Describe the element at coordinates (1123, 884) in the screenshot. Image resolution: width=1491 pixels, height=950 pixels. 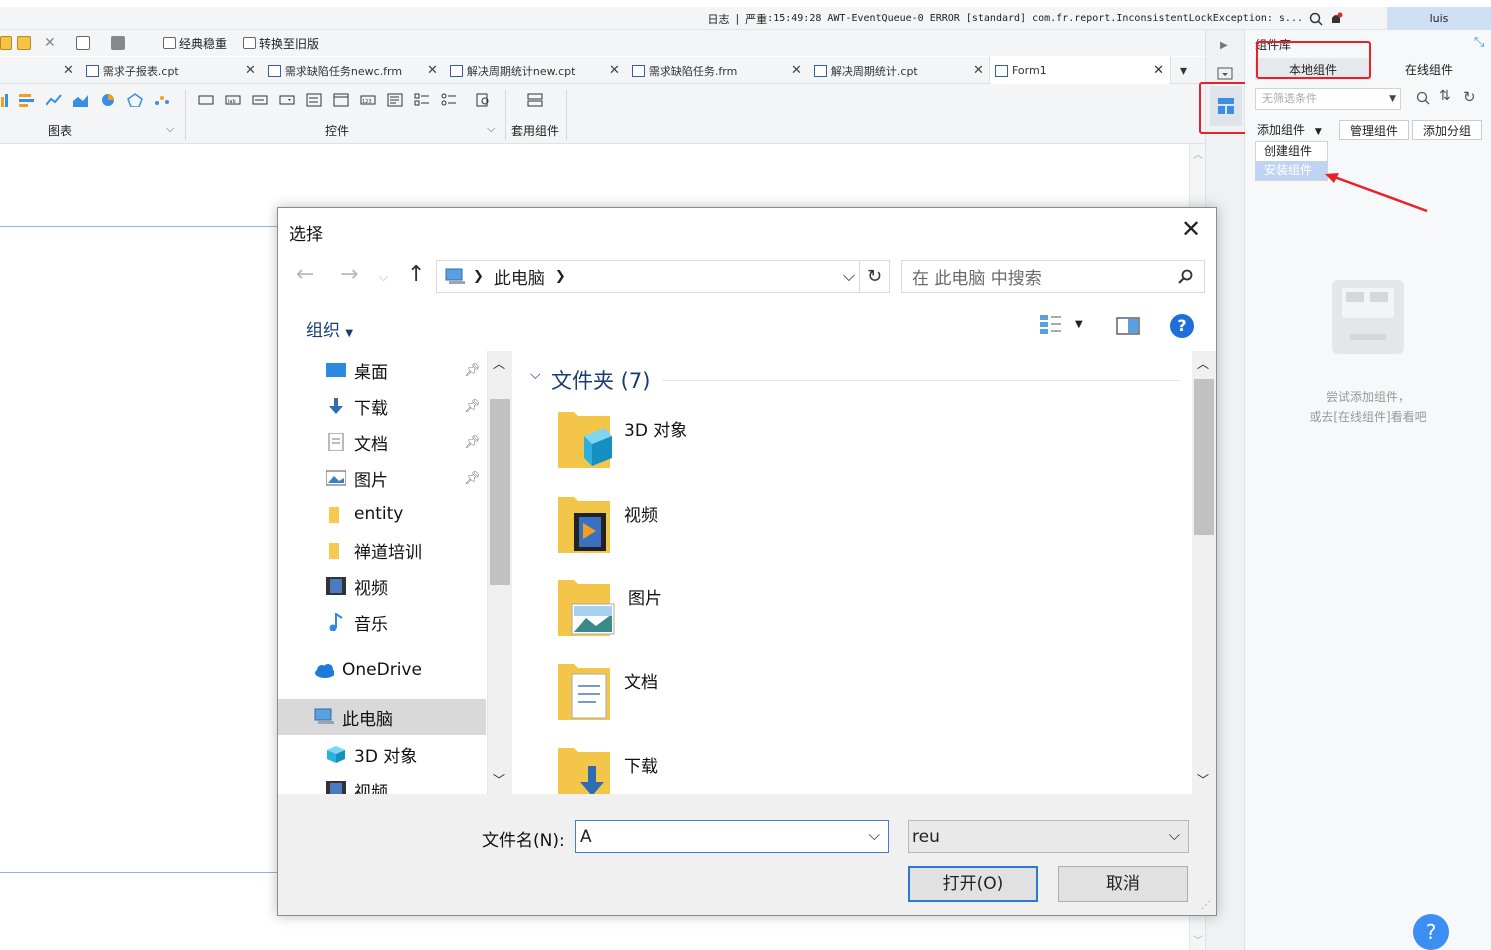
I see `cancel-button: 取消` at that location.